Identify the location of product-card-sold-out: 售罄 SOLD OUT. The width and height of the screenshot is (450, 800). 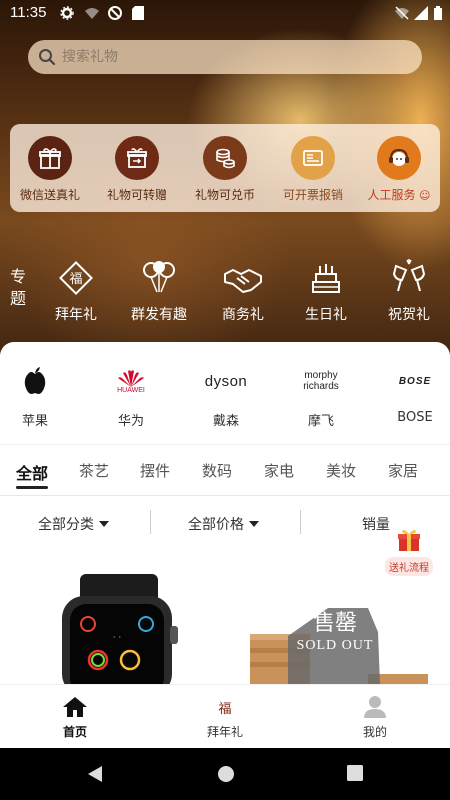
(341, 646).